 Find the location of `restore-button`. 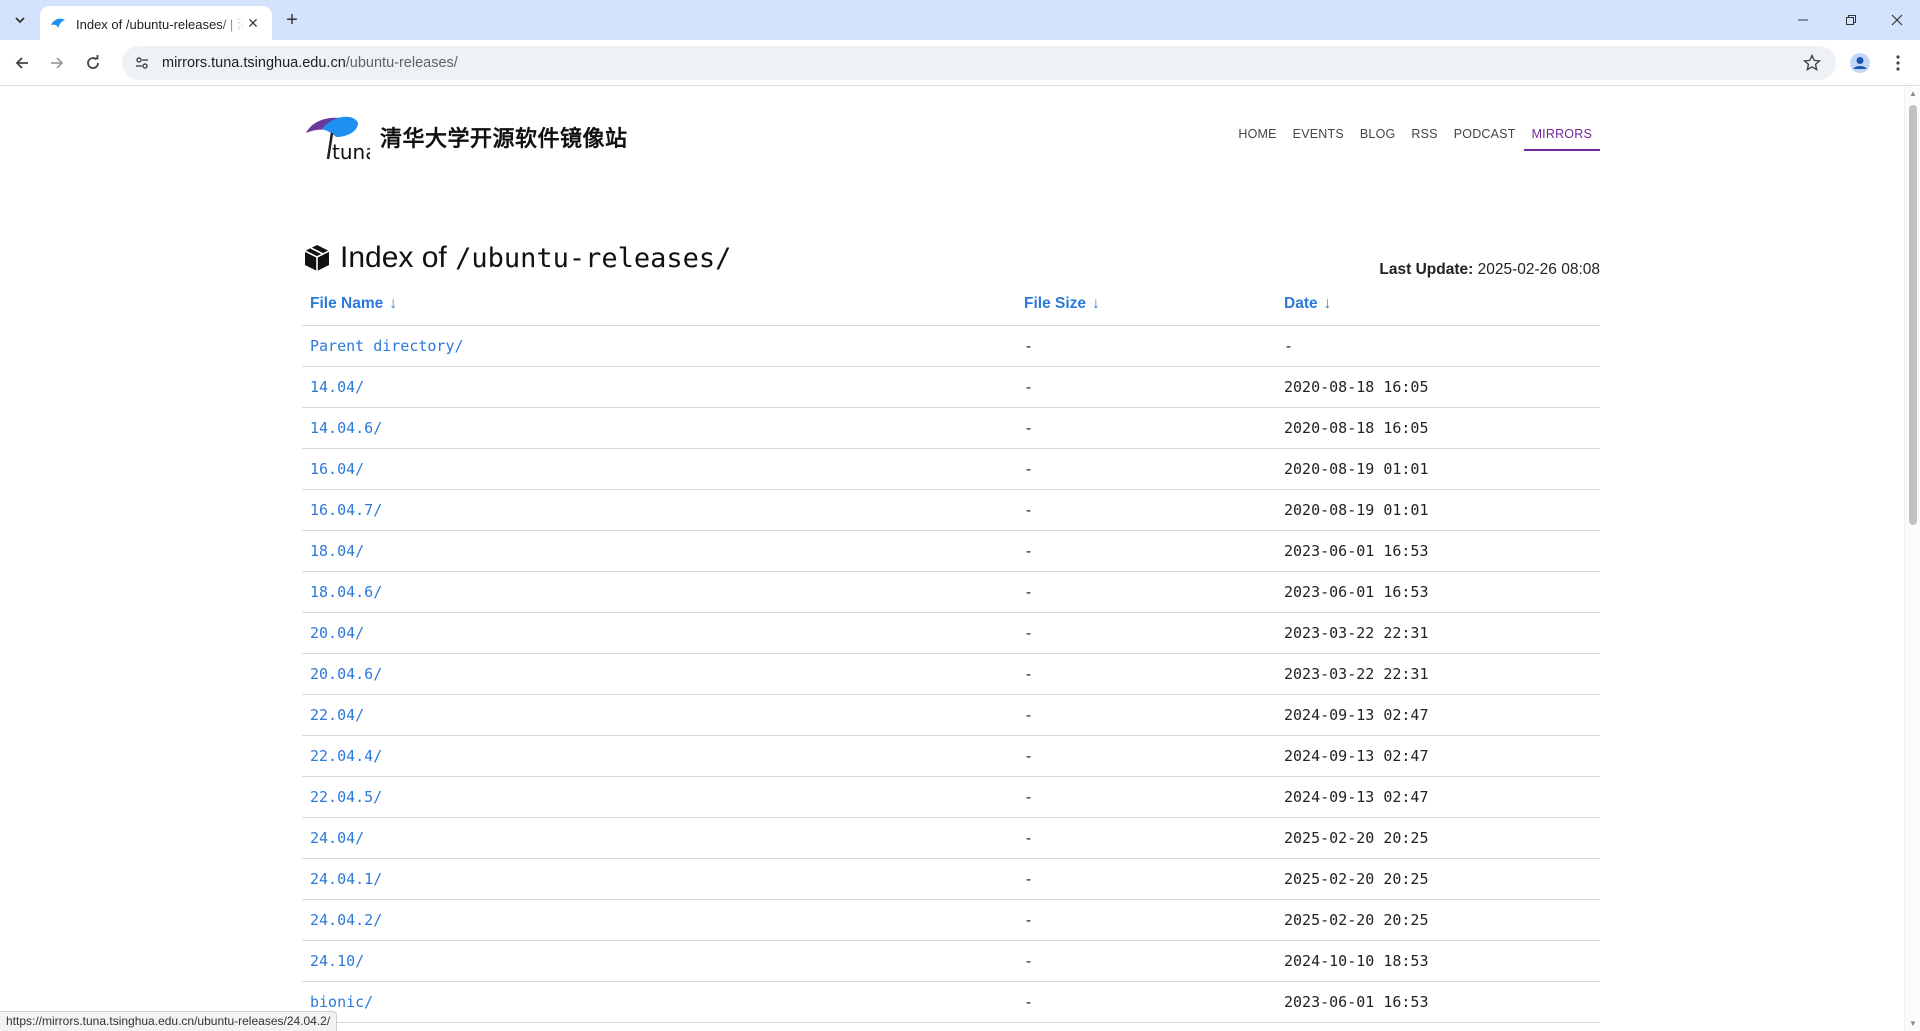

restore-button is located at coordinates (1851, 20).